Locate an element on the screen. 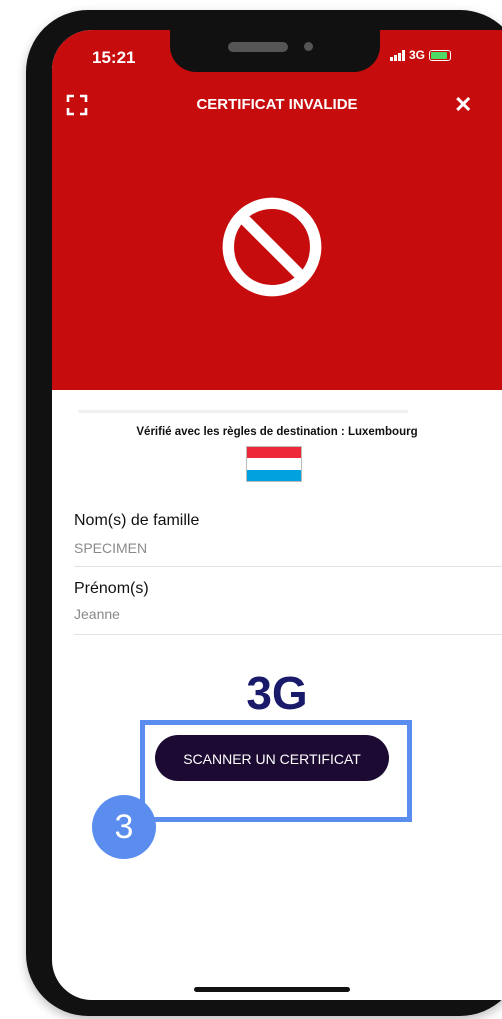 This screenshot has height=1019, width=502. notch is located at coordinates (275, 51).